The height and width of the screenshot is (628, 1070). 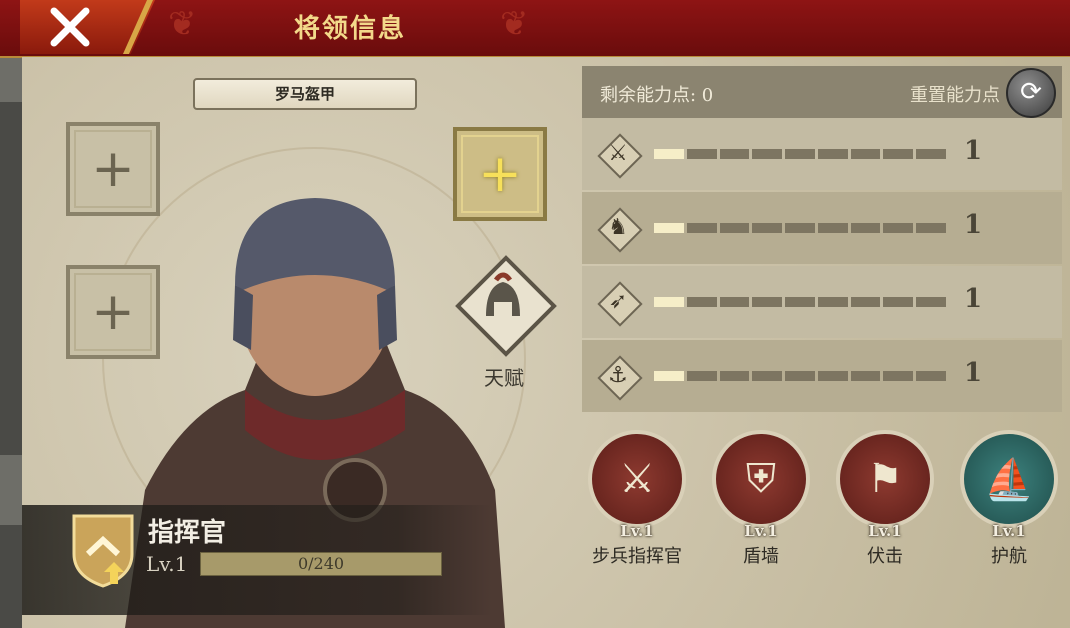 What do you see at coordinates (535, 29) in the screenshot?
I see `title-bar: ❦ ❦ 将领信息` at bounding box center [535, 29].